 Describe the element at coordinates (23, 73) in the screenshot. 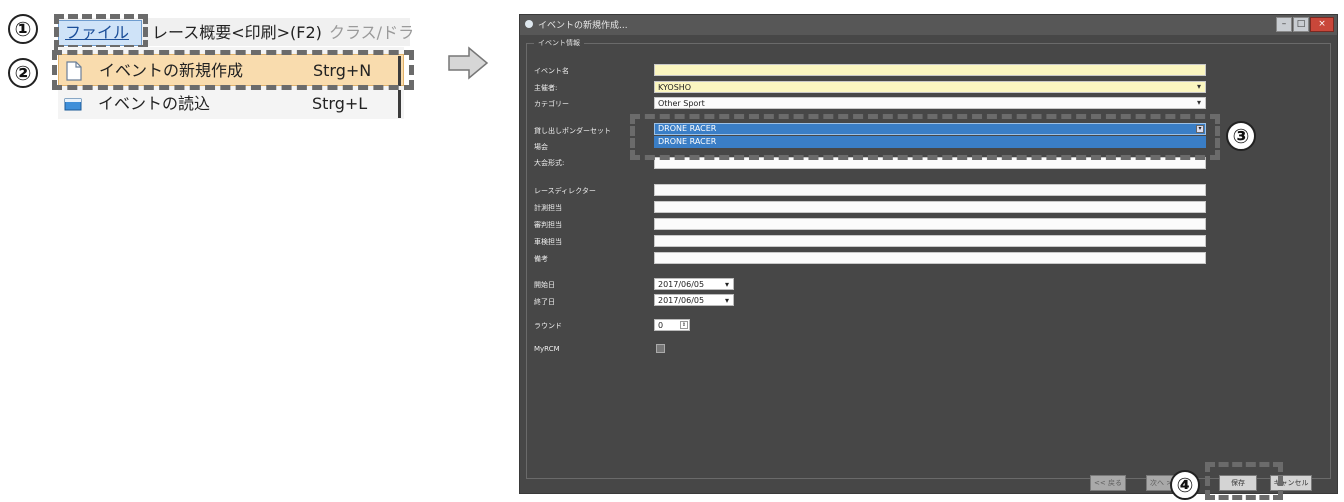

I see `step-2-marker: ②` at that location.